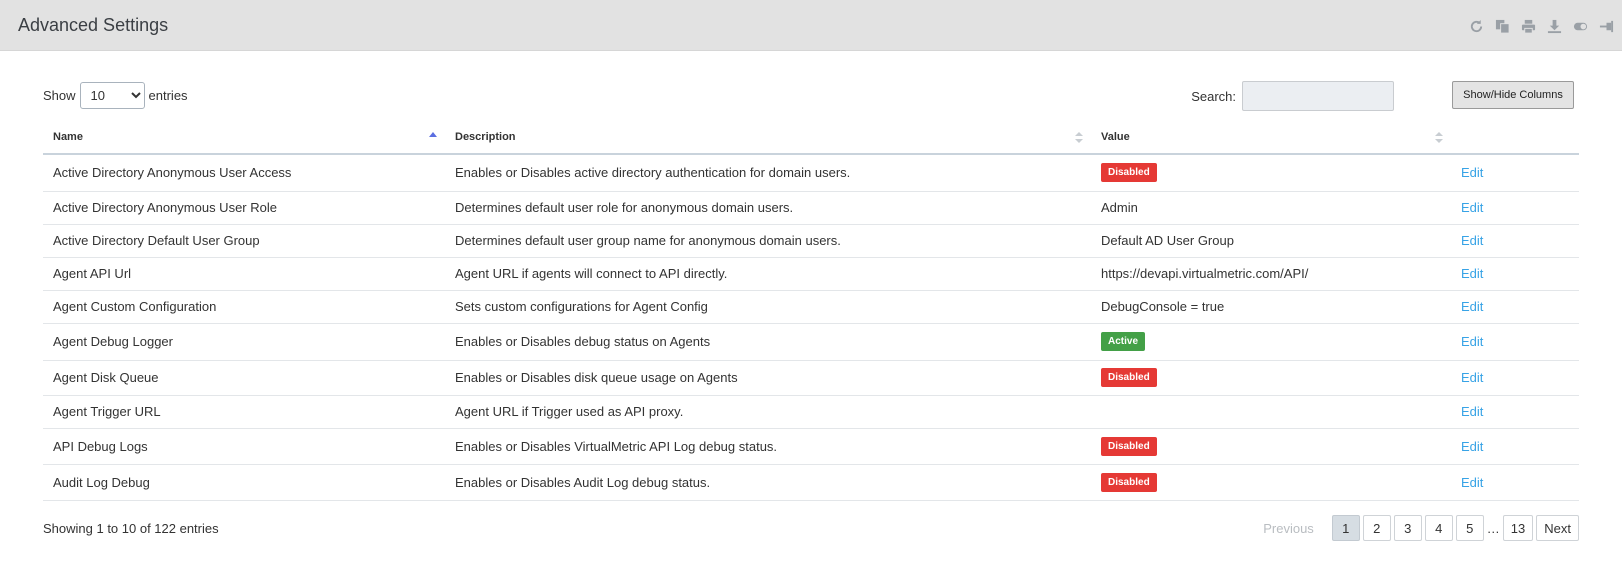 The image size is (1622, 568). Describe the element at coordinates (168, 95) in the screenshot. I see `entries-label: entries` at that location.